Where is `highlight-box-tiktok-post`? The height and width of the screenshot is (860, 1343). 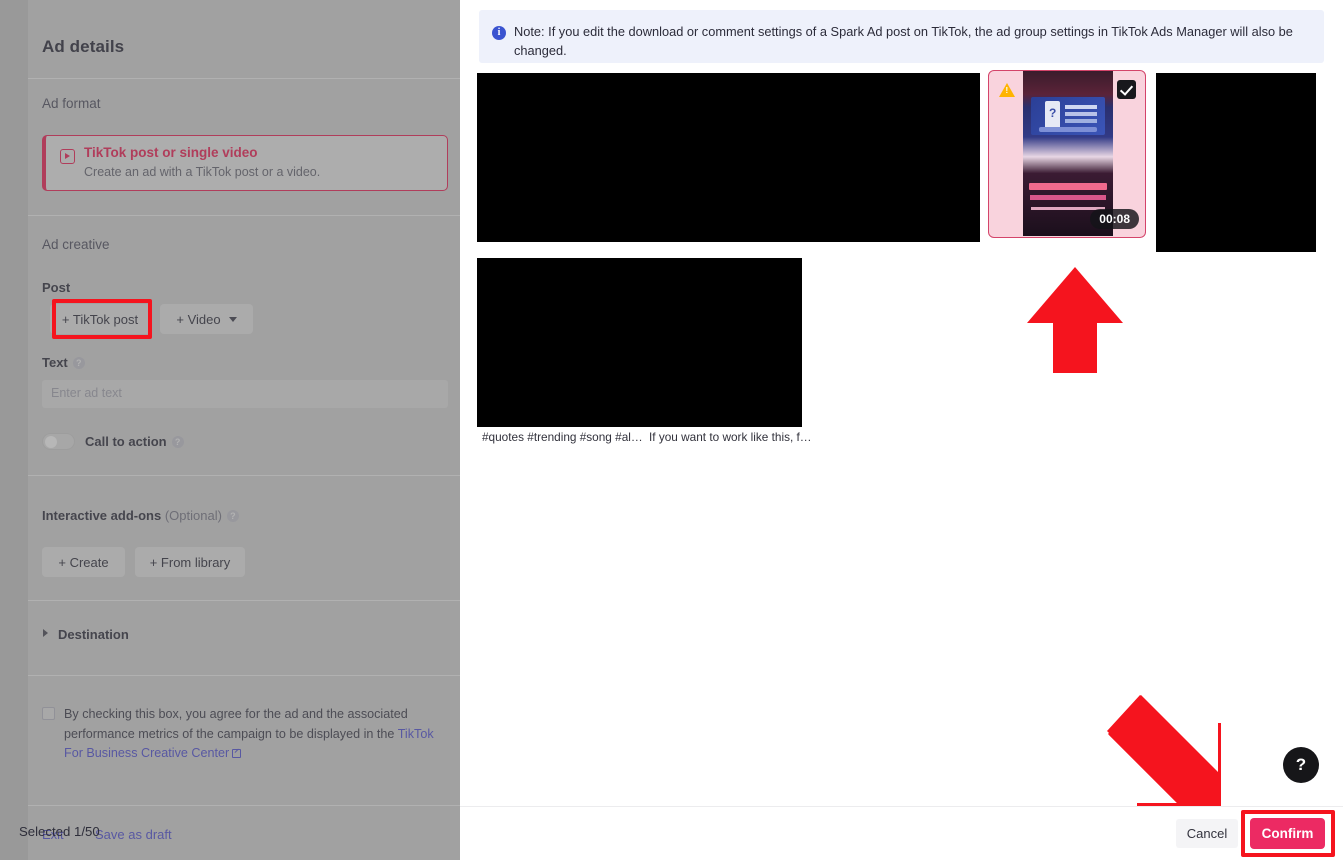
highlight-box-tiktok-post is located at coordinates (102, 319).